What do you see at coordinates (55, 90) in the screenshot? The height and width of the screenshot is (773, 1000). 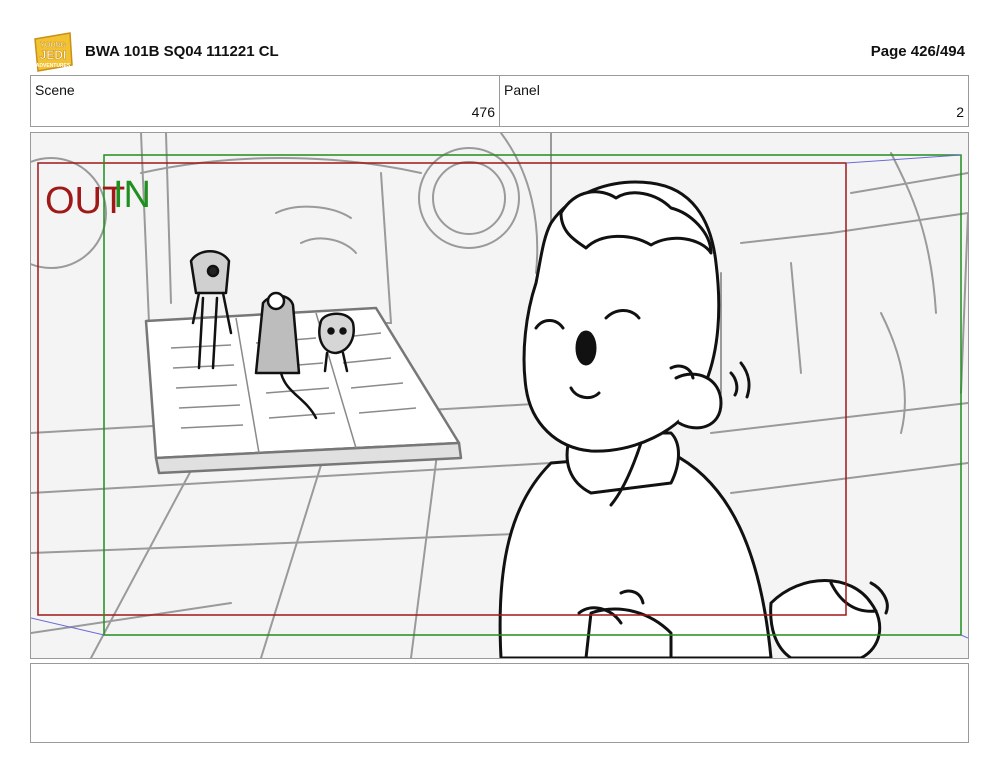 I see `scene-label: Scene` at bounding box center [55, 90].